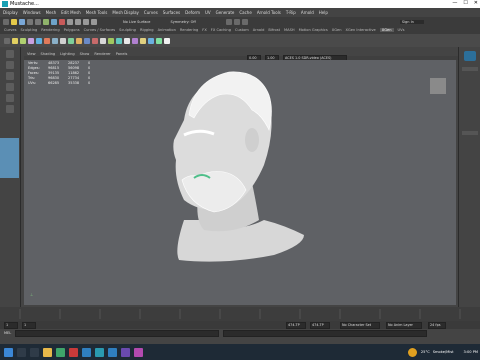 This screenshot has height=360, width=480. Describe the element at coordinates (117, 333) in the screenshot. I see `mel-input` at that location.